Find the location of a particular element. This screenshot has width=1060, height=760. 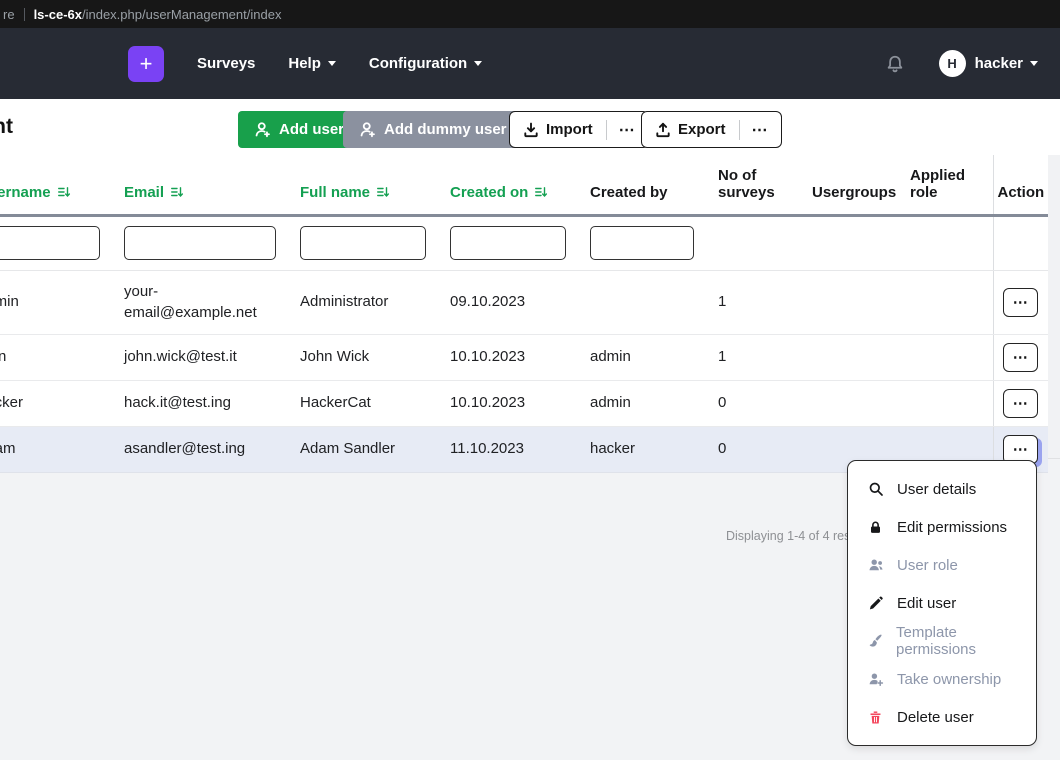

filter-email-input is located at coordinates (200, 243).